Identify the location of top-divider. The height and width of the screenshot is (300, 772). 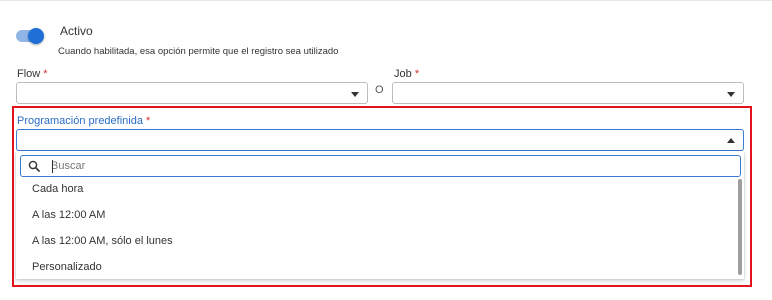
(386, 0).